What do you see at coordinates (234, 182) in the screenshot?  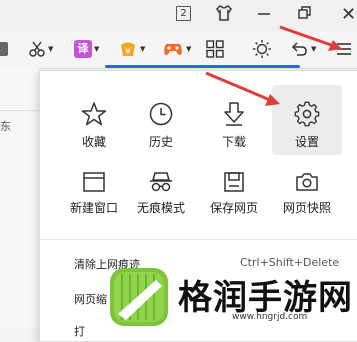 I see `save-icon` at bounding box center [234, 182].